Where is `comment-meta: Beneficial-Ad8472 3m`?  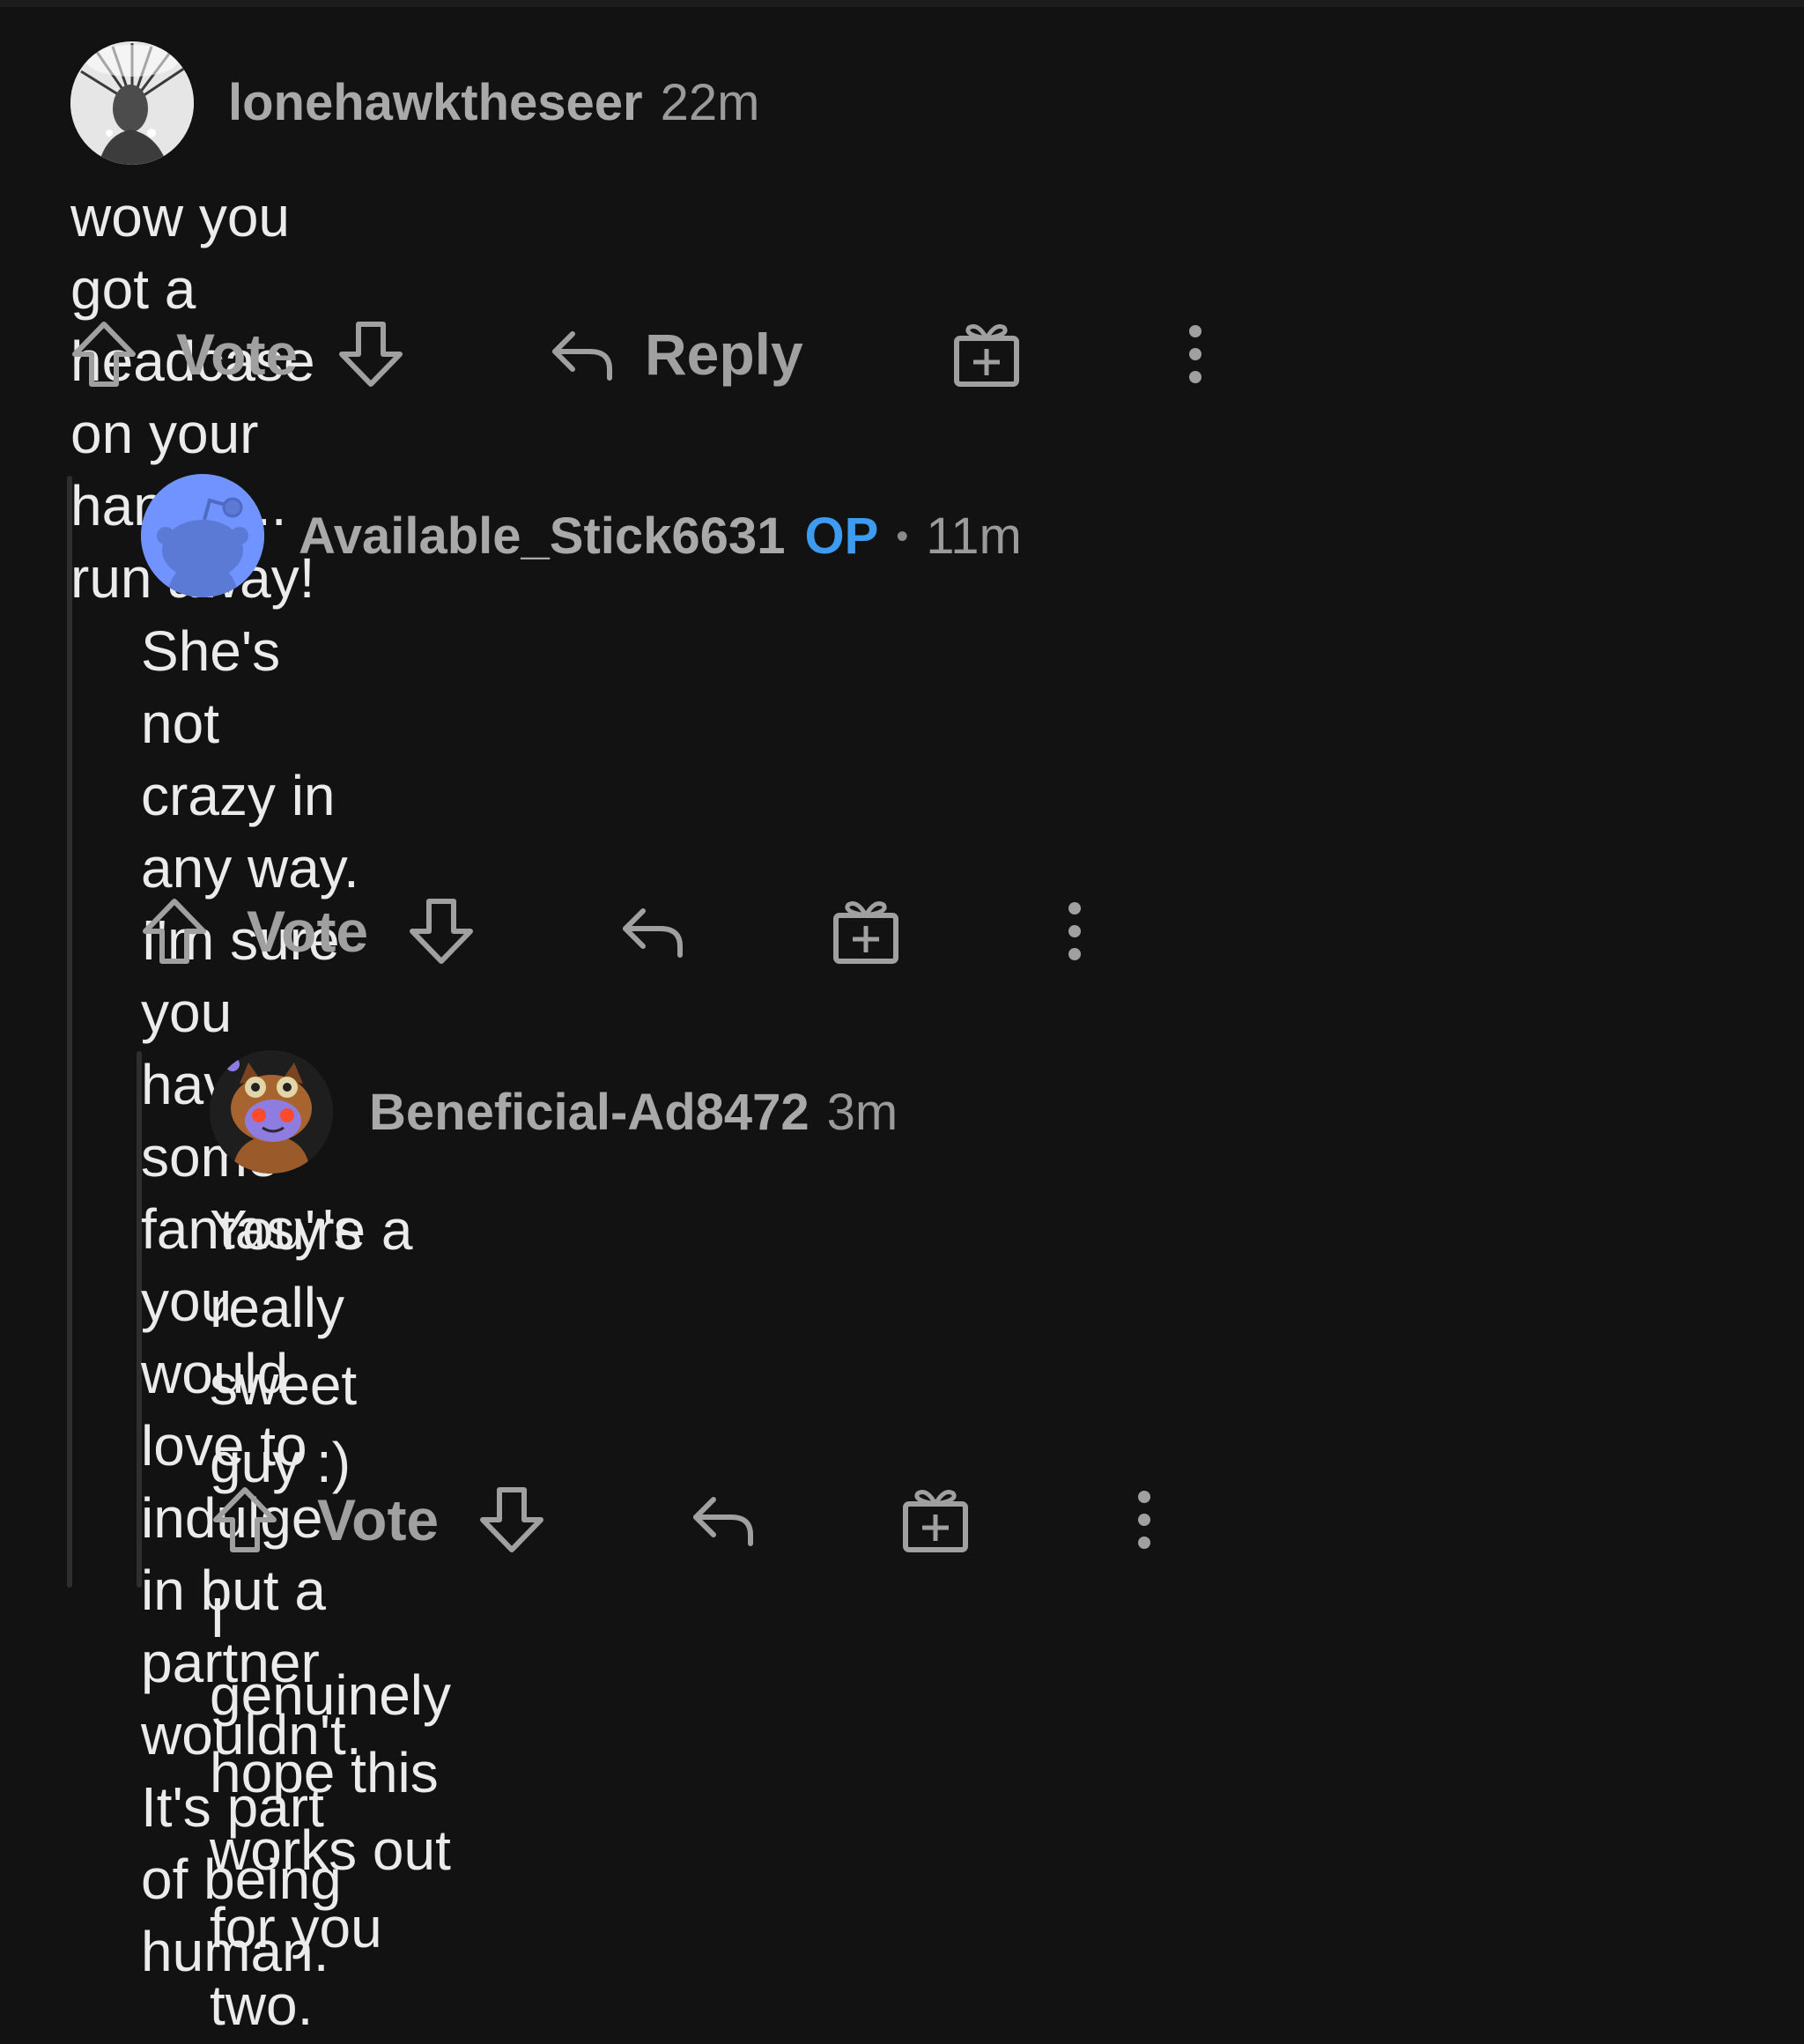 comment-meta: Beneficial-Ad8472 3m is located at coordinates (633, 1113).